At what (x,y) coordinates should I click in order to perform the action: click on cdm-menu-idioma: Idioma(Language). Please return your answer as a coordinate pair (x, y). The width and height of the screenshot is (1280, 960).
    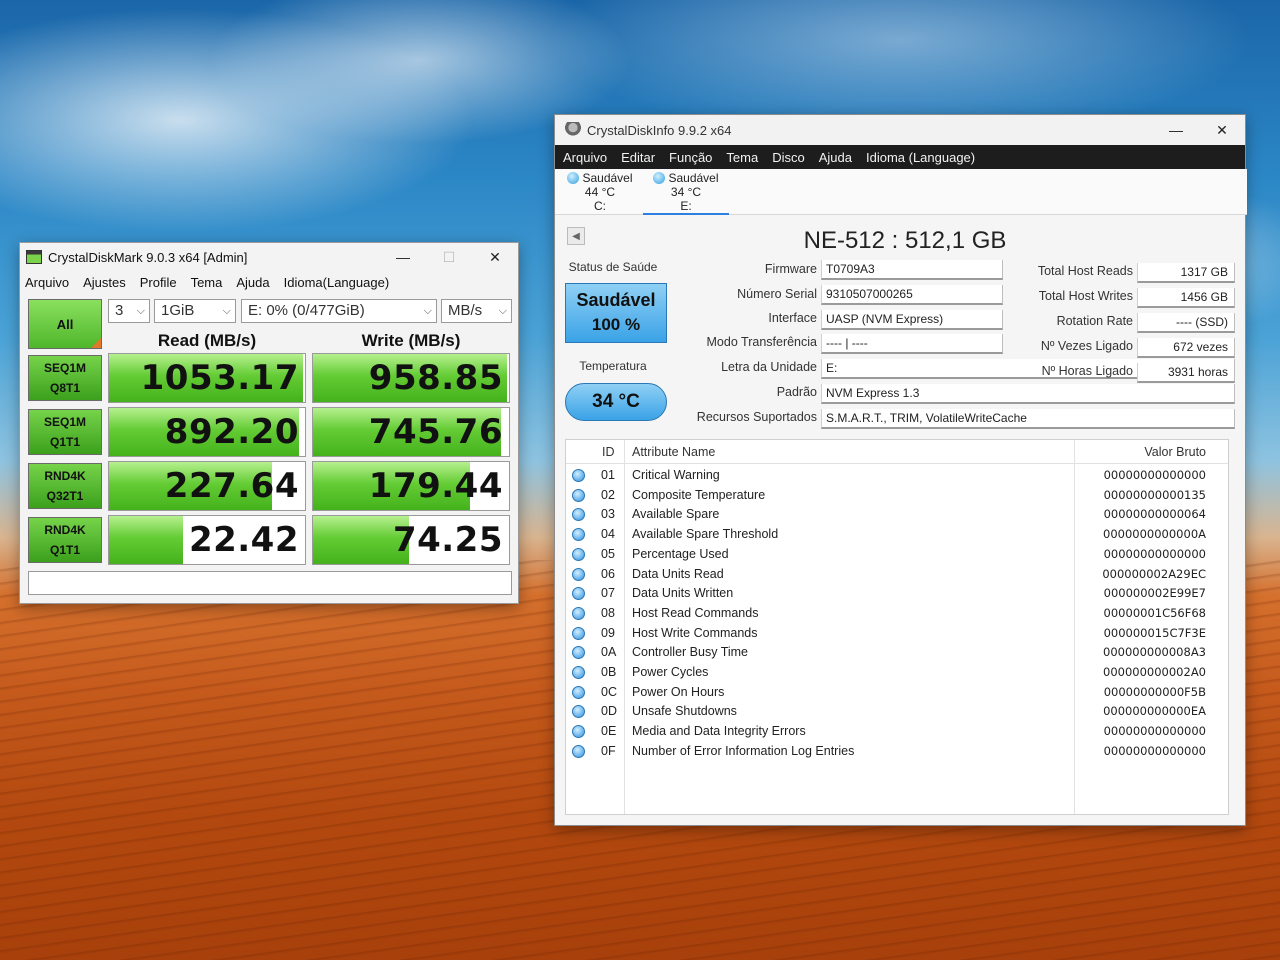
    Looking at the image, I should click on (337, 282).